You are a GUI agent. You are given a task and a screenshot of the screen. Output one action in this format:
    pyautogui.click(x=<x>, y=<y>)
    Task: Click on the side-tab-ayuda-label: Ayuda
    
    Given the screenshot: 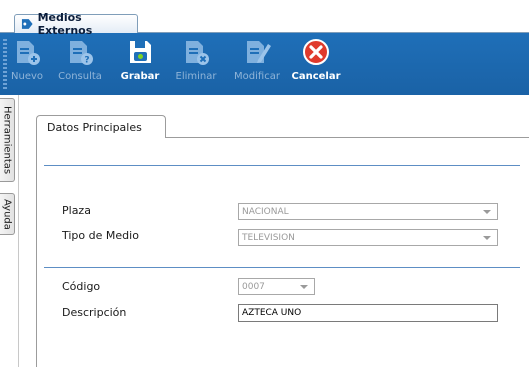 What is the action you would take?
    pyautogui.click(x=7, y=214)
    